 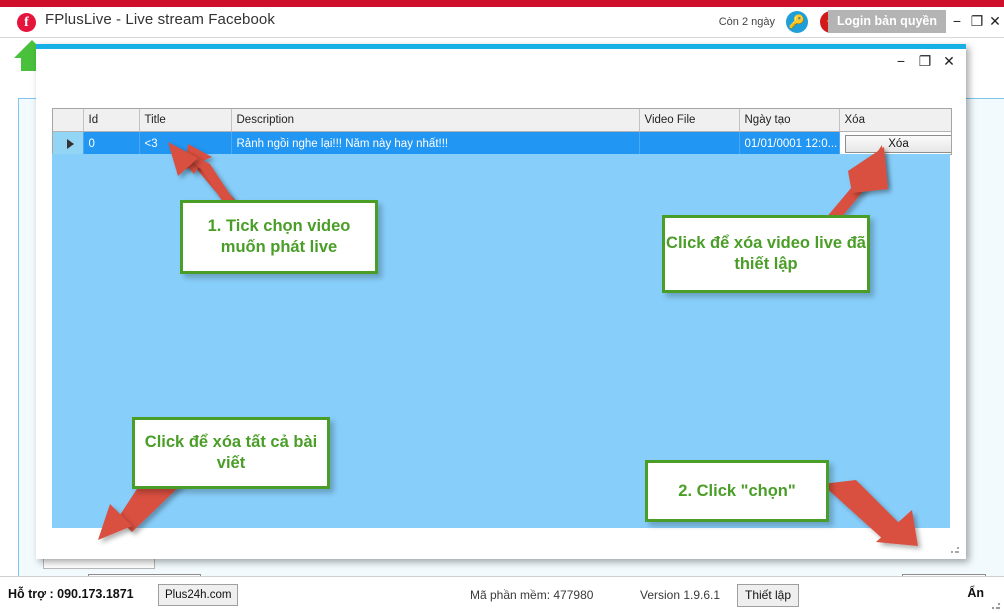 What do you see at coordinates (995, 21) in the screenshot?
I see `window-close-button: ✕` at bounding box center [995, 21].